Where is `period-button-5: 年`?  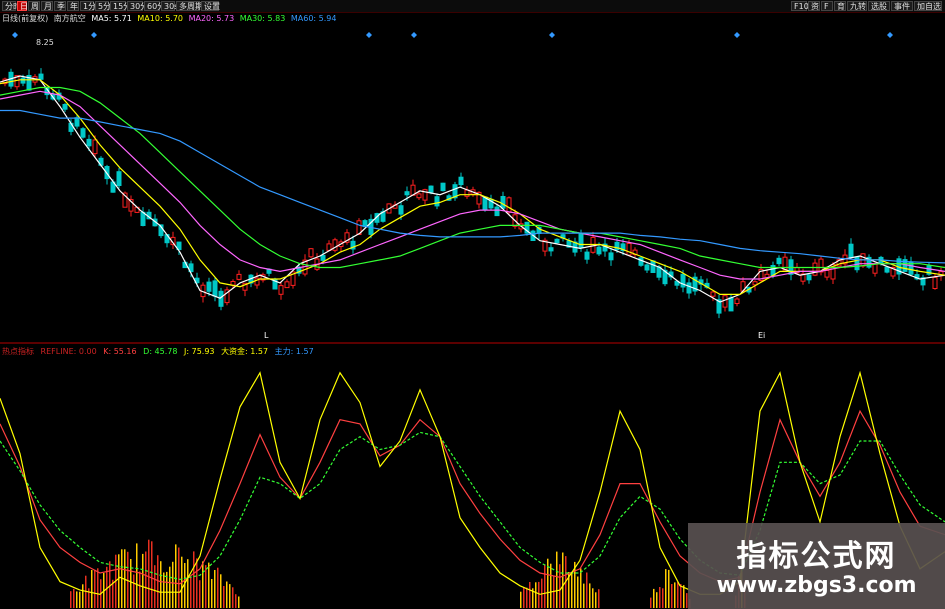 period-button-5: 年 is located at coordinates (73, 6).